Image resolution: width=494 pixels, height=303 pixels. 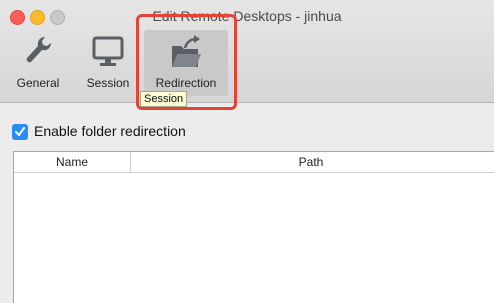 What do you see at coordinates (108, 83) in the screenshot?
I see `toolbar-session-label: Session` at bounding box center [108, 83].